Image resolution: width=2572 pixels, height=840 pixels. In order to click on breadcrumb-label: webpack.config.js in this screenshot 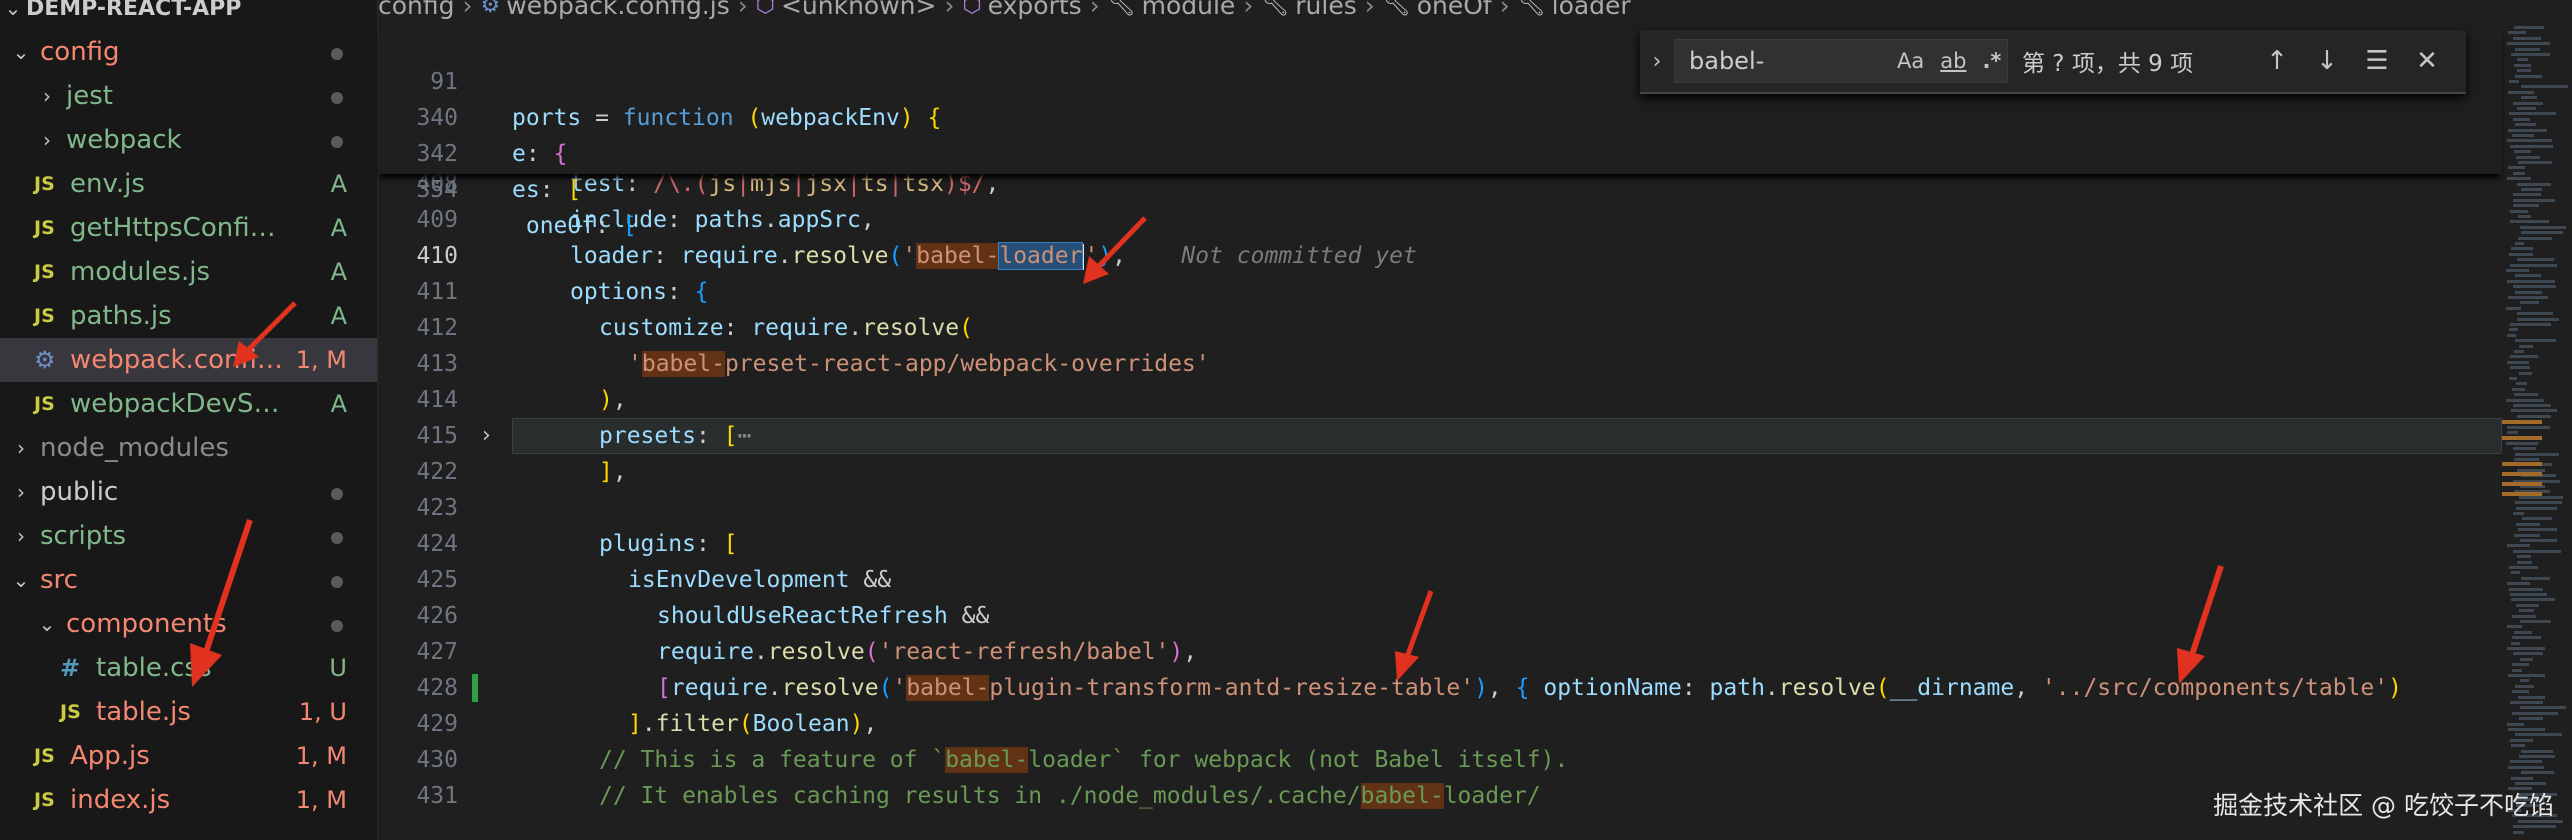, I will do `click(618, 10)`.